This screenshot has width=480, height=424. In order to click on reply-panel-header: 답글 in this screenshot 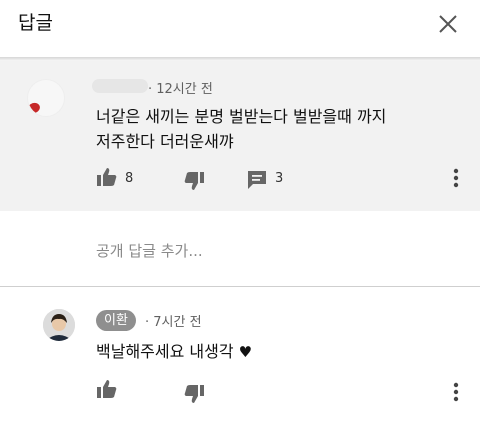, I will do `click(240, 29)`.